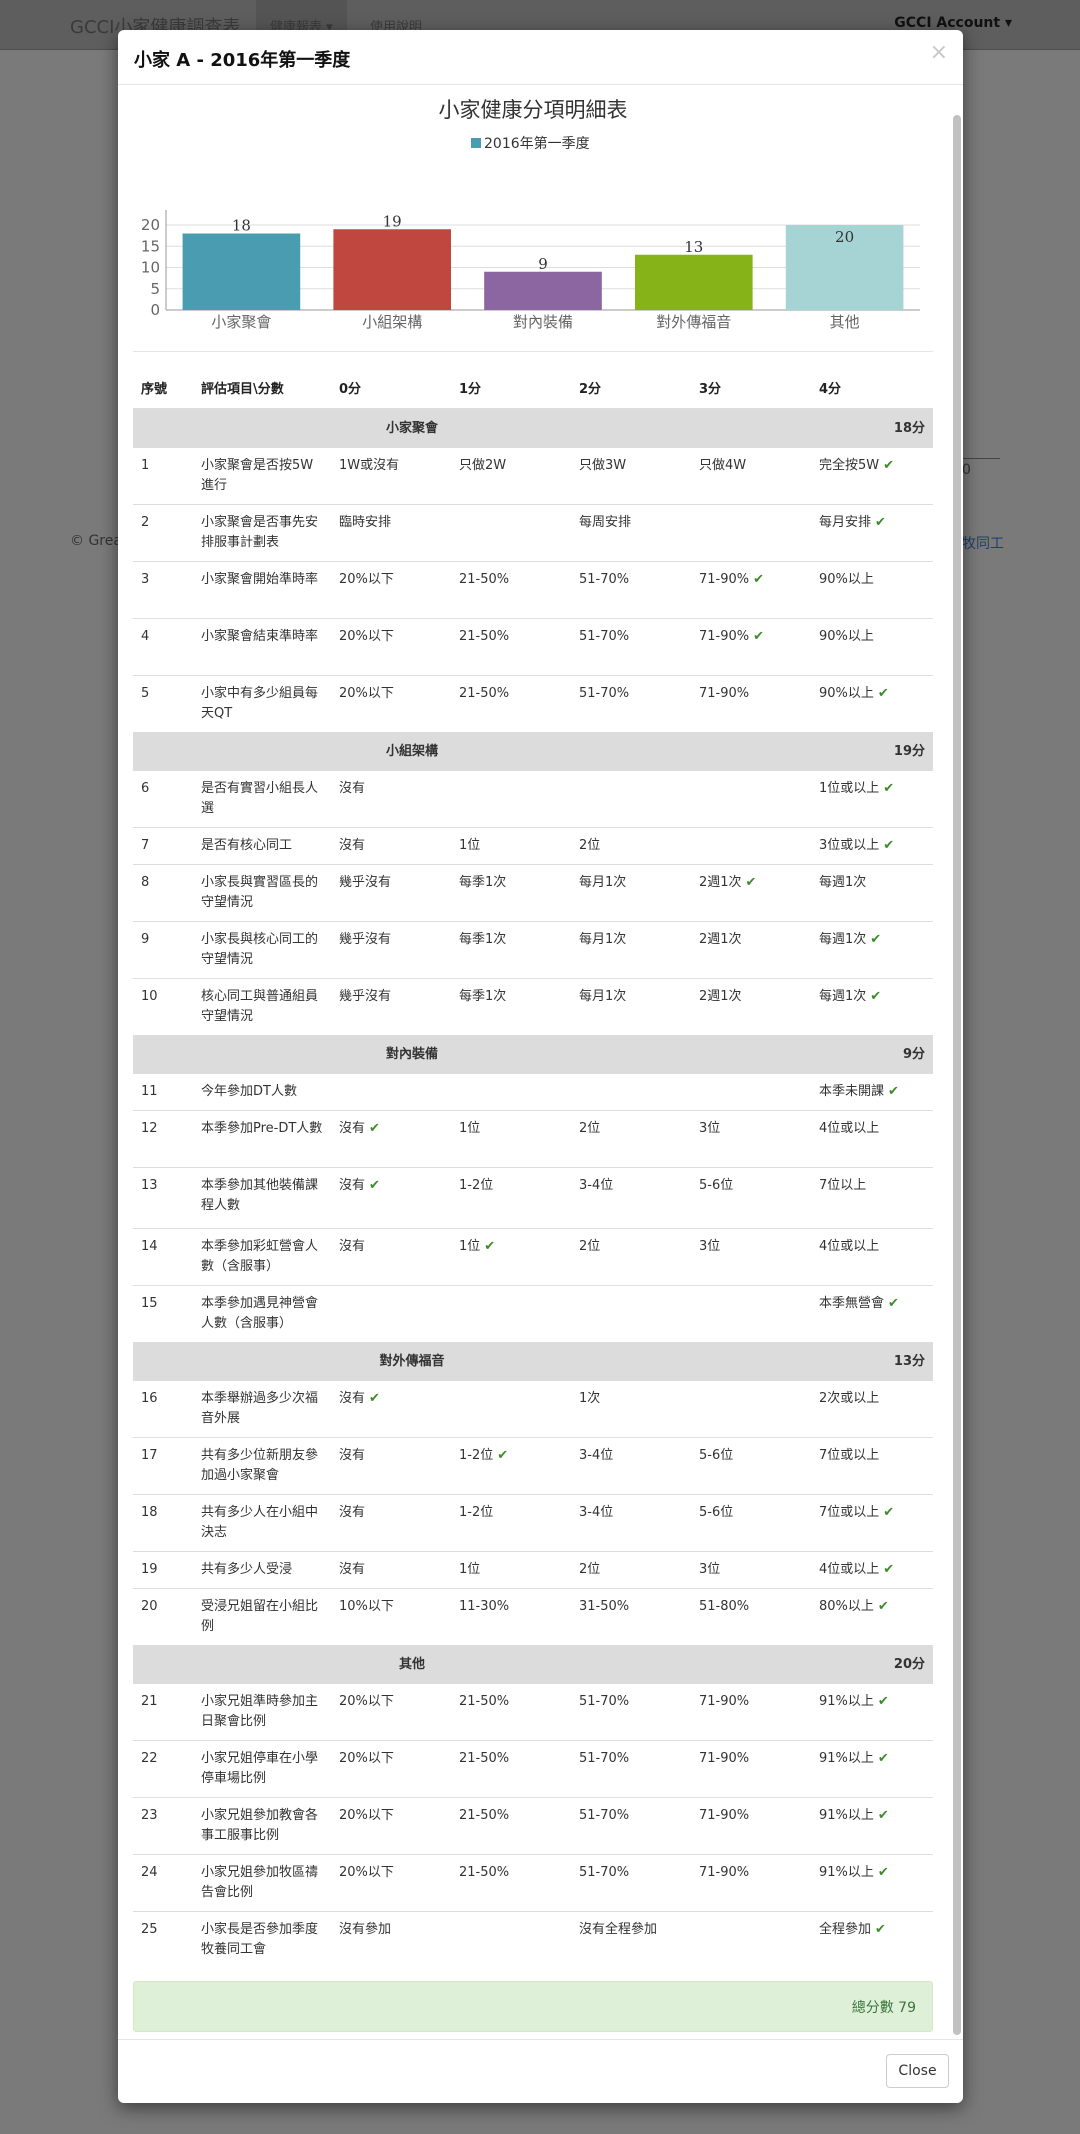 Image resolution: width=1080 pixels, height=2134 pixels. Describe the element at coordinates (511, 846) in the screenshot. I see `score-cell: 1位` at that location.